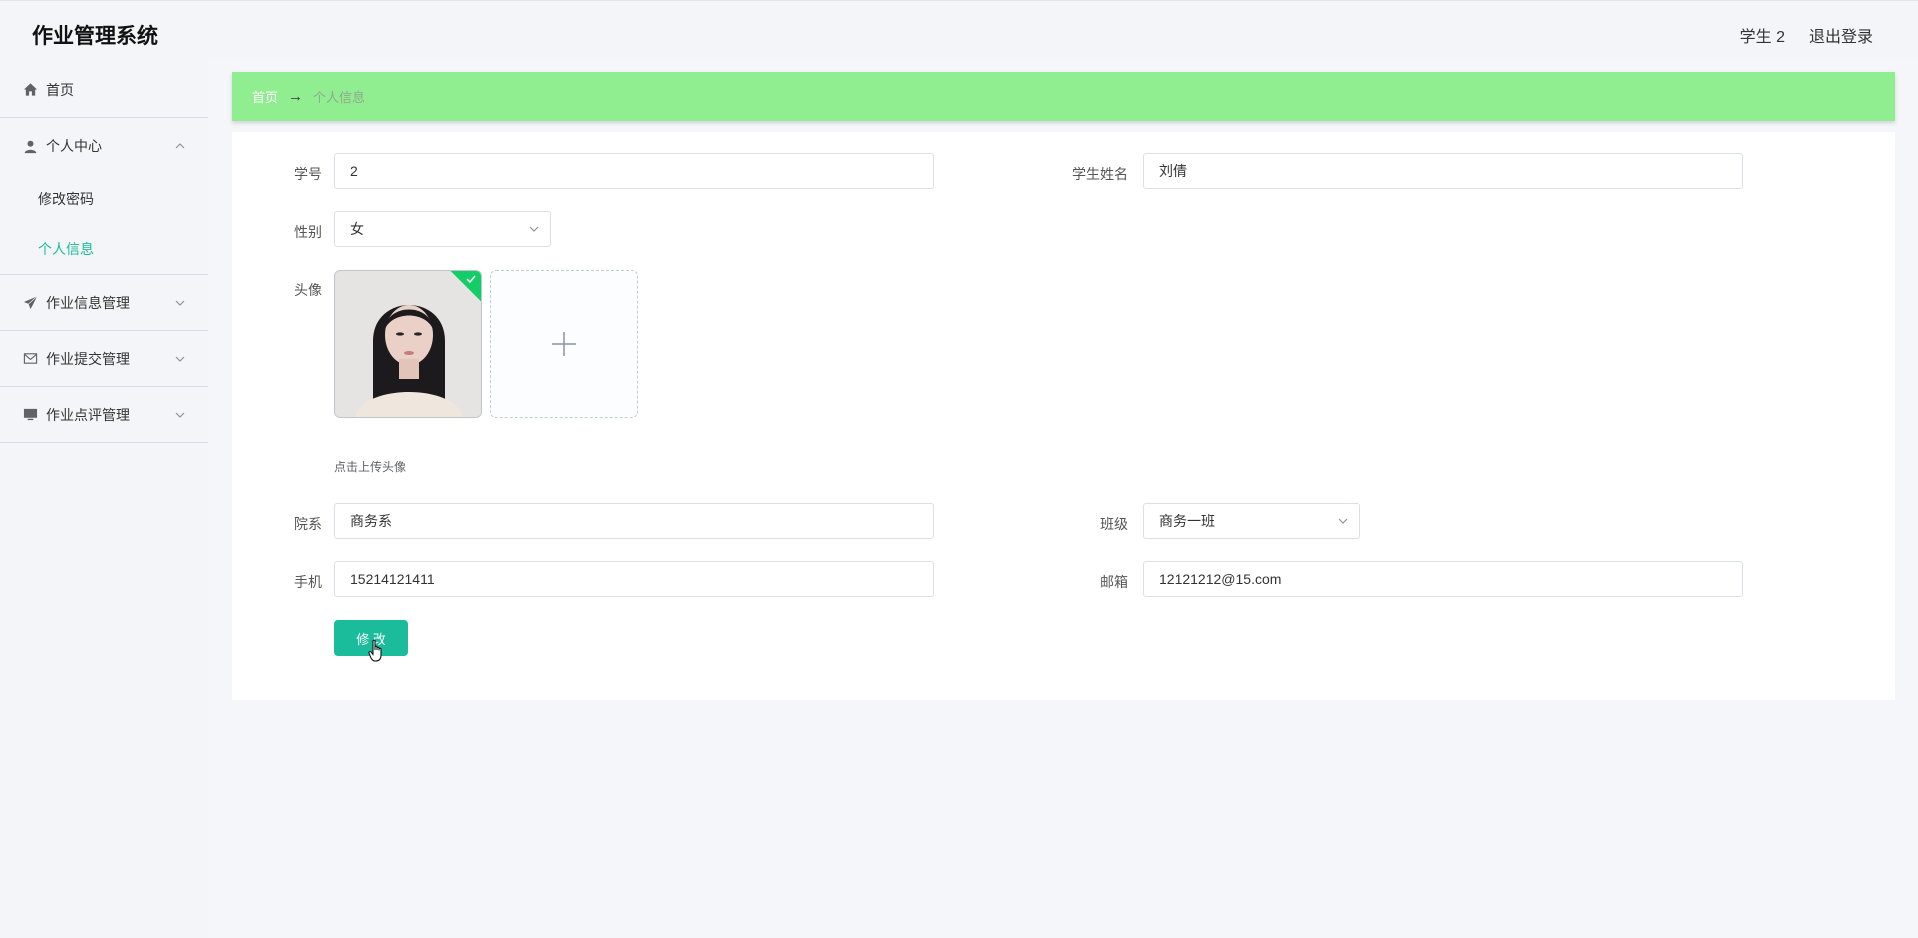 This screenshot has width=1918, height=938. I want to click on sidebar-item-homework-submission: 作业提交管理, so click(104, 359).